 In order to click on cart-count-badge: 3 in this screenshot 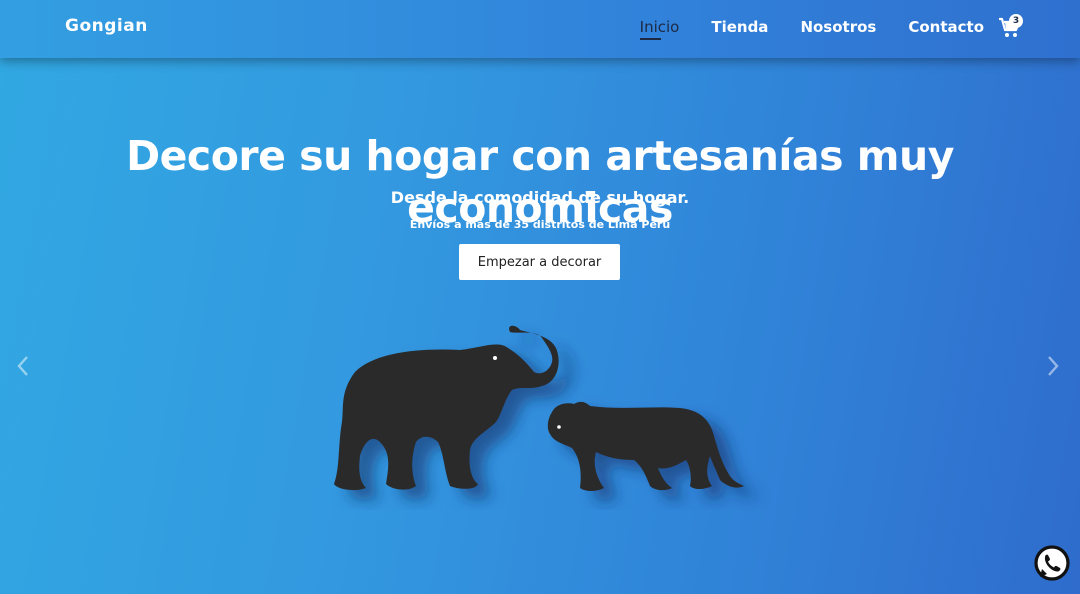, I will do `click(1016, 21)`.